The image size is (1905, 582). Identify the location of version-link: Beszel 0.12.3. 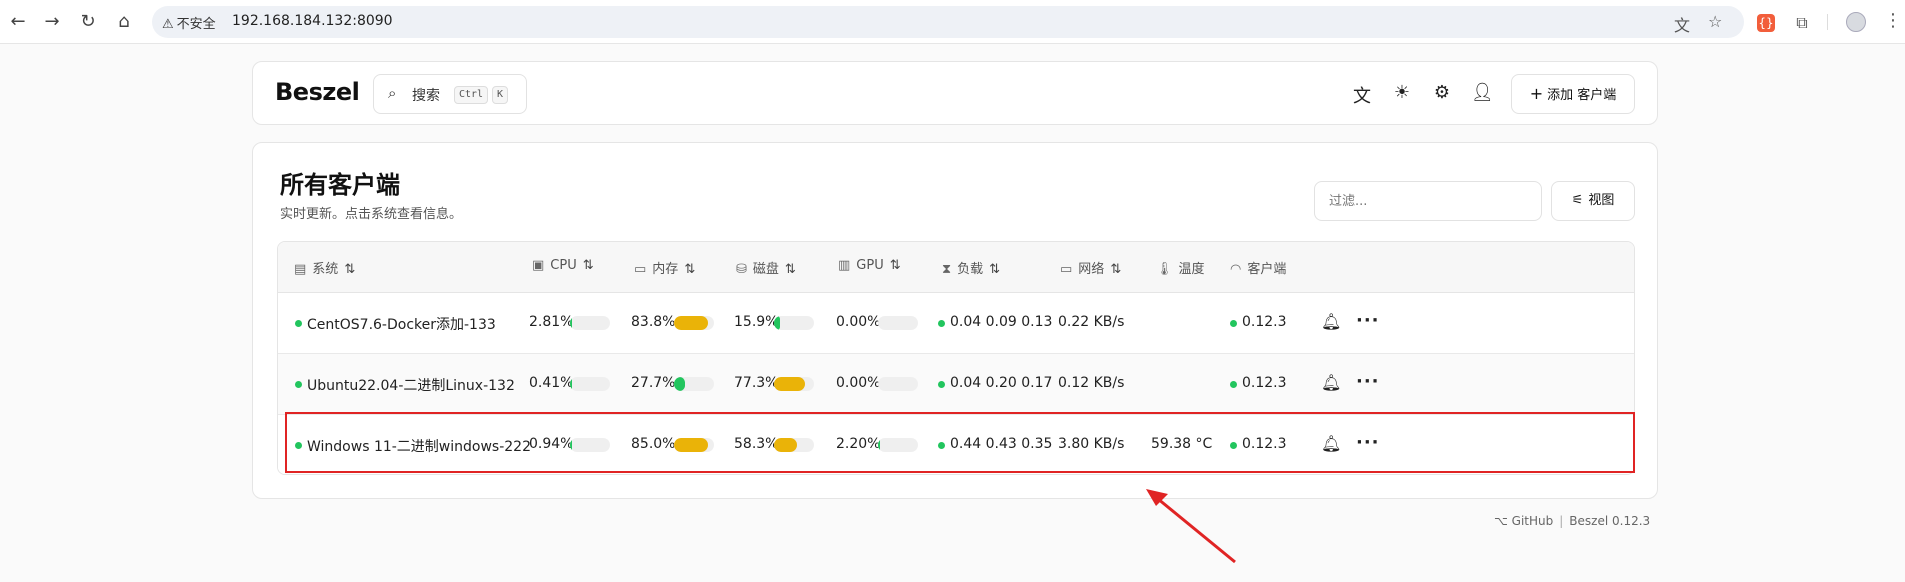
(1609, 521).